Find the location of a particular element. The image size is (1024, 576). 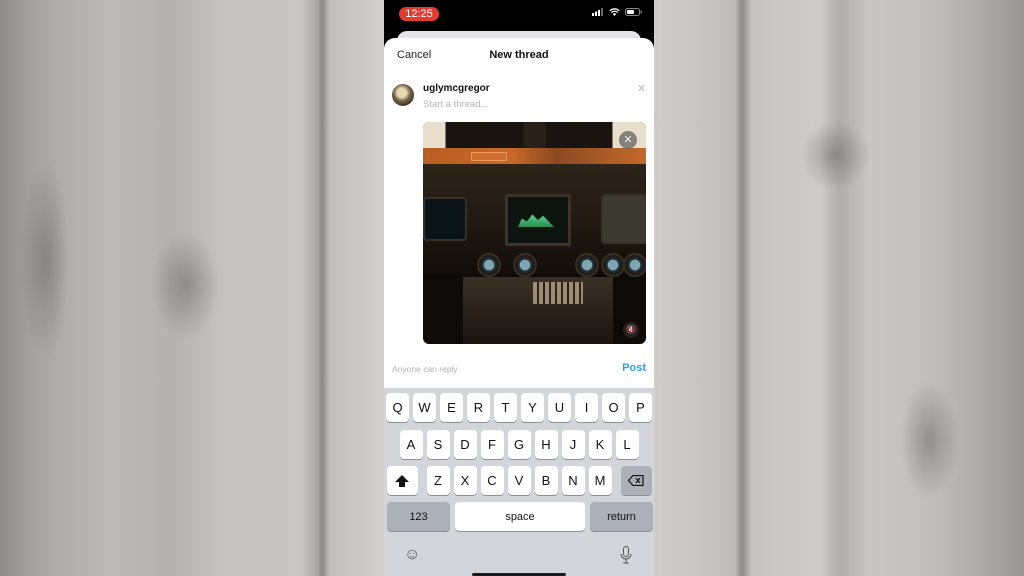

emoji-icon: ☺ is located at coordinates (412, 555).